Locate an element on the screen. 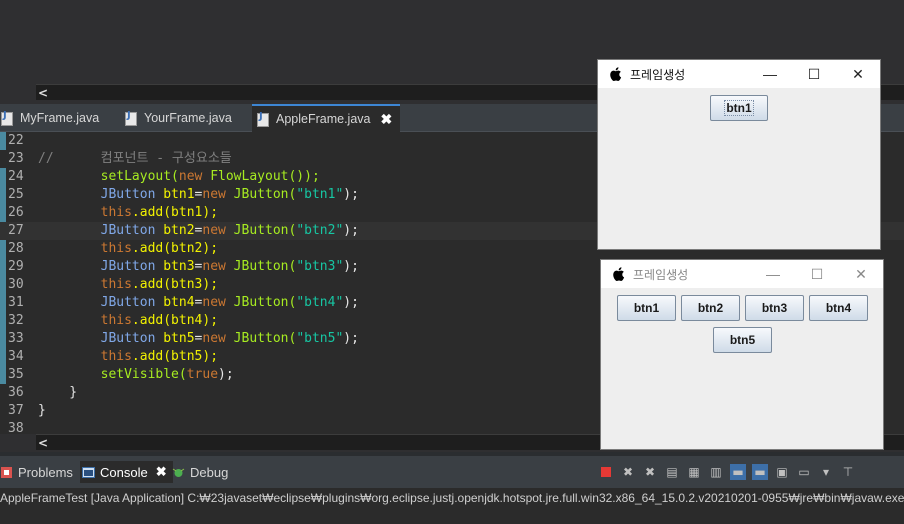 The image size is (904, 524). tab-yourframe: YourFrame.java is located at coordinates (178, 118).